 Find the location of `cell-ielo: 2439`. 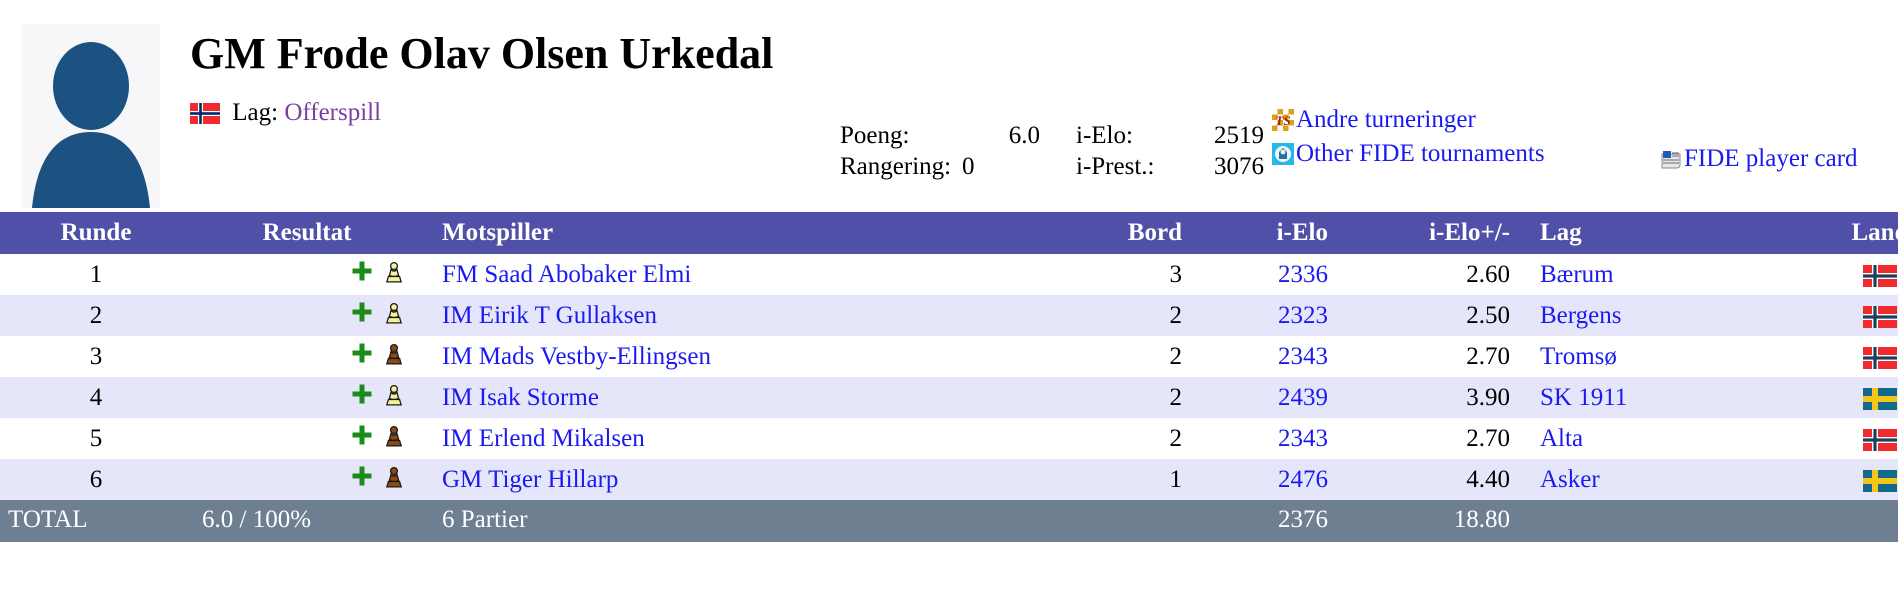

cell-ielo: 2439 is located at coordinates (1269, 397).